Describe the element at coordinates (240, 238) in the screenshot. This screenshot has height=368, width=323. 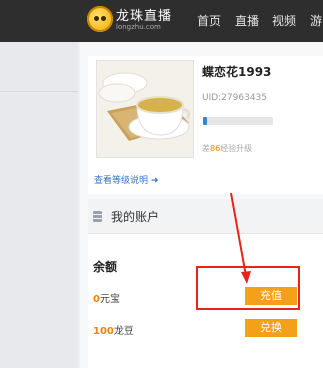
I see `annotation-arrow-icon` at that location.